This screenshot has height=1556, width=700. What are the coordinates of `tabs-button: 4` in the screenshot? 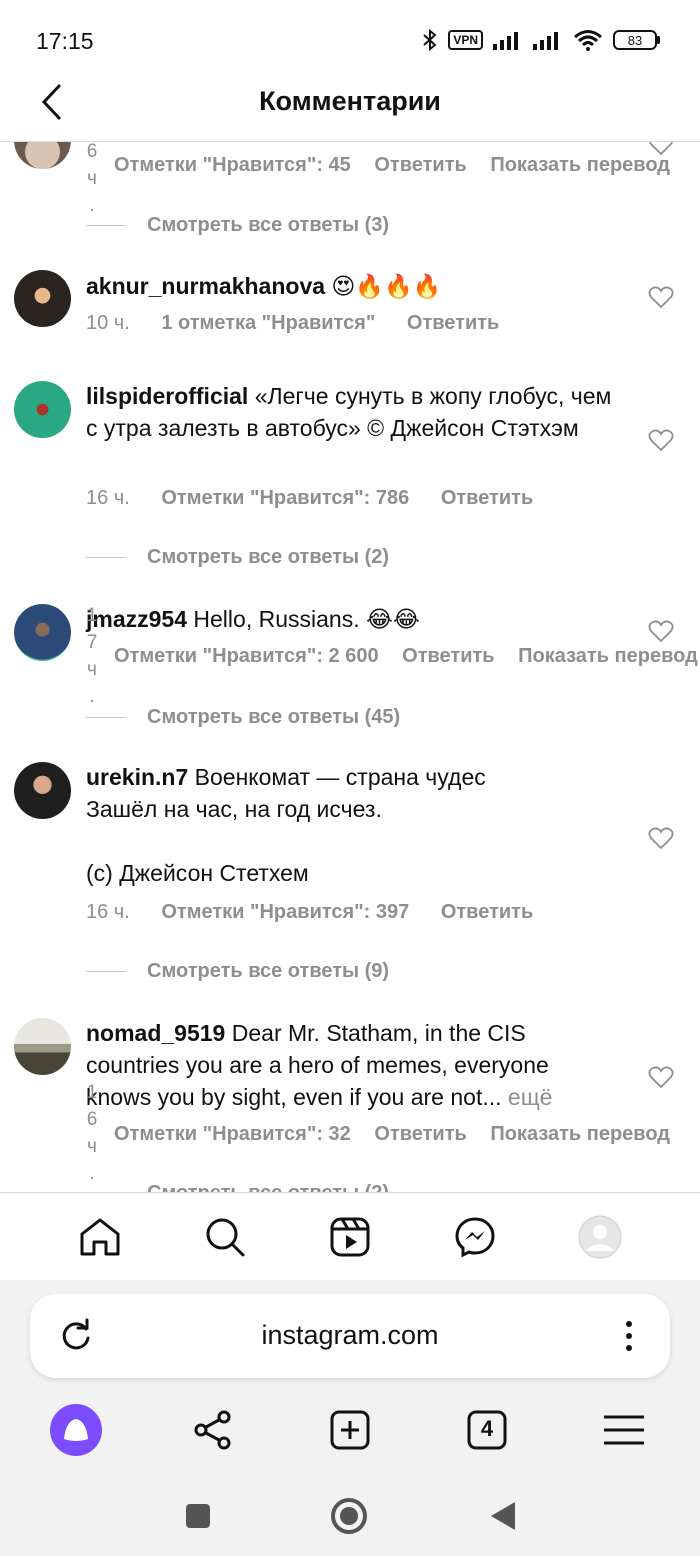 It's located at (487, 1430).